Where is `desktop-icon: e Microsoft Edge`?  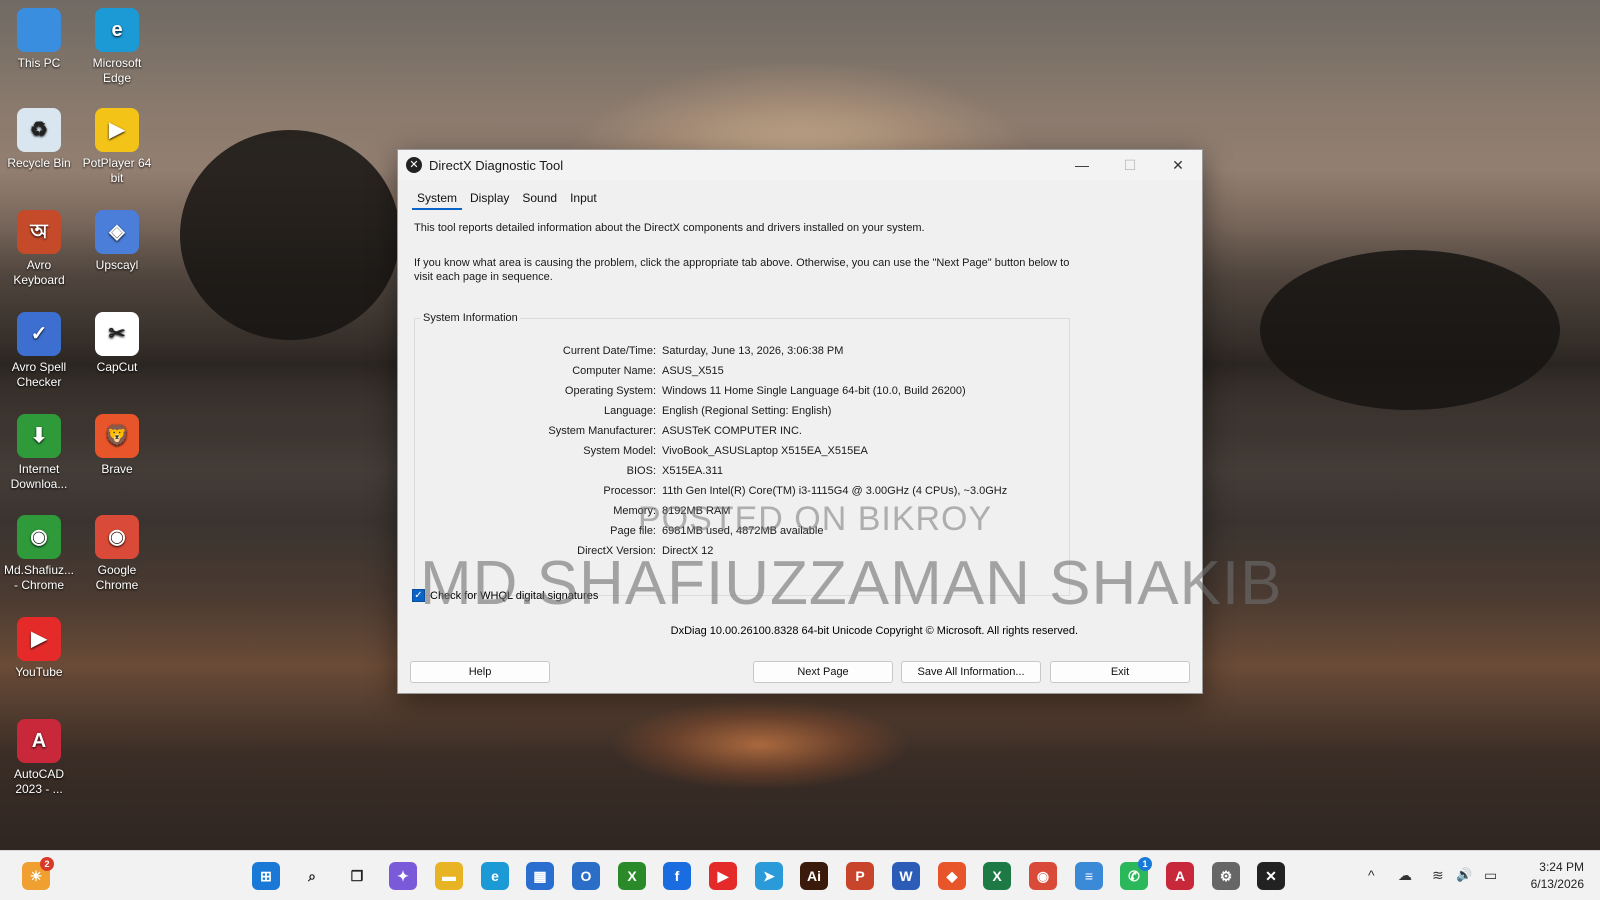 desktop-icon: e Microsoft Edge is located at coordinates (117, 47).